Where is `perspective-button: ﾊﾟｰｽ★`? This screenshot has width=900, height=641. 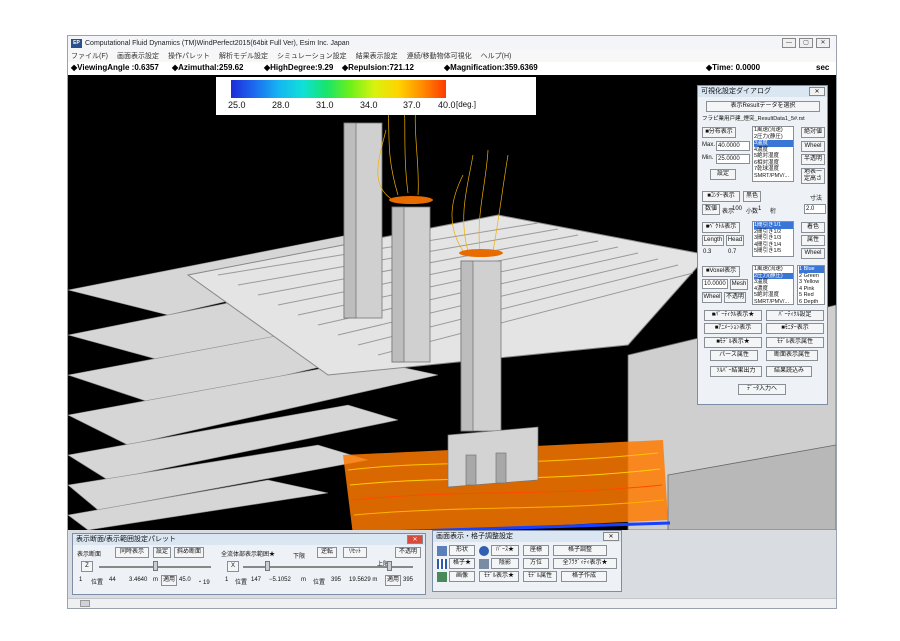 perspective-button: ﾊﾟｰｽ★ is located at coordinates (505, 550).